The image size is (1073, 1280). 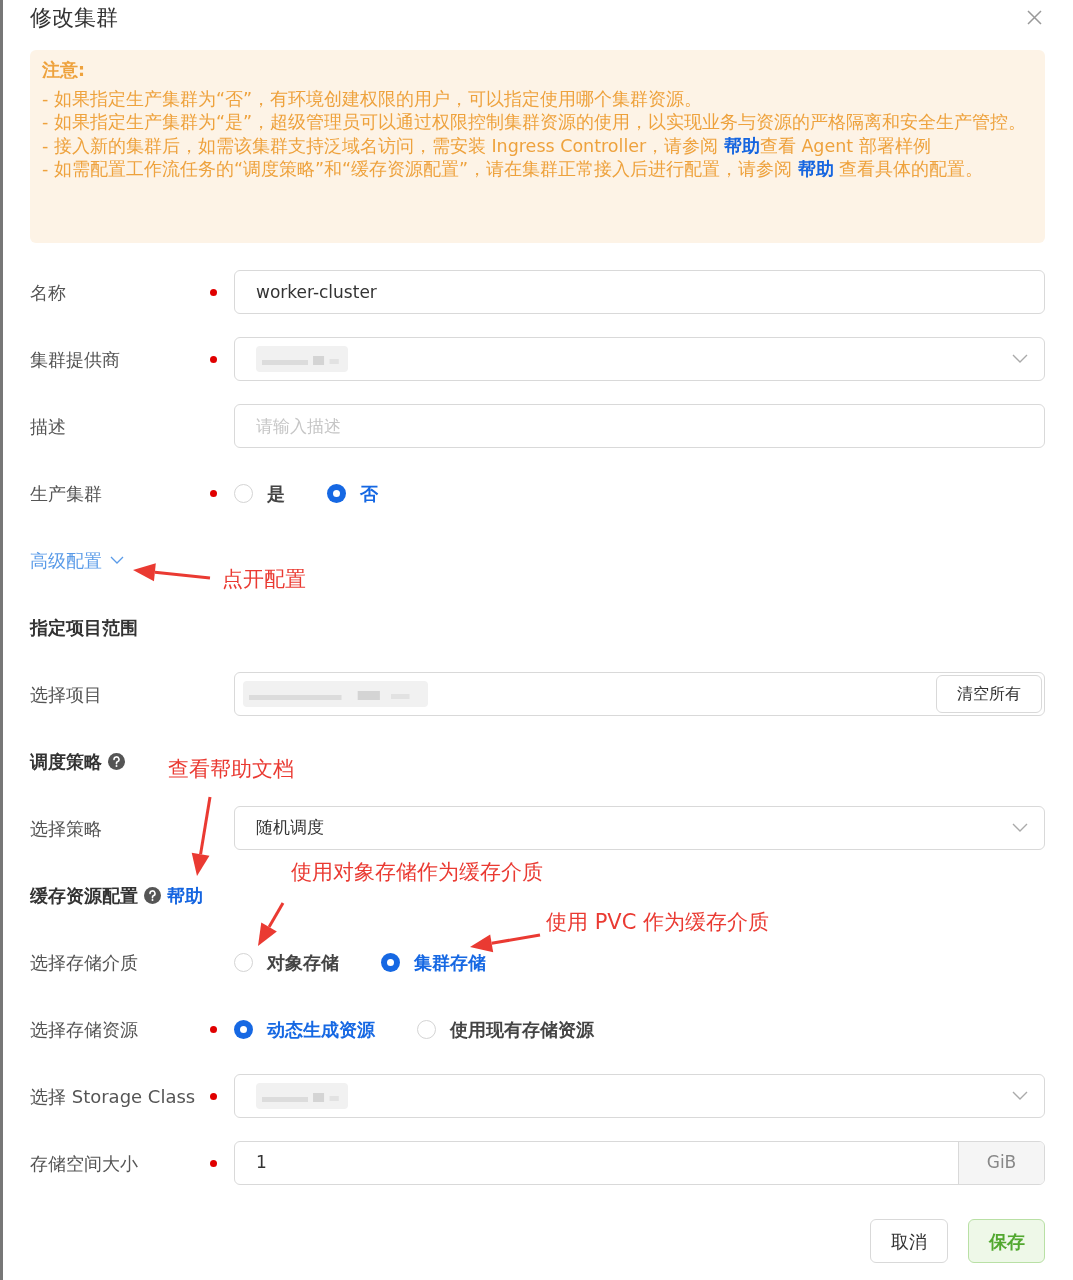 What do you see at coordinates (48, 292) in the screenshot?
I see `field-label: 名称` at bounding box center [48, 292].